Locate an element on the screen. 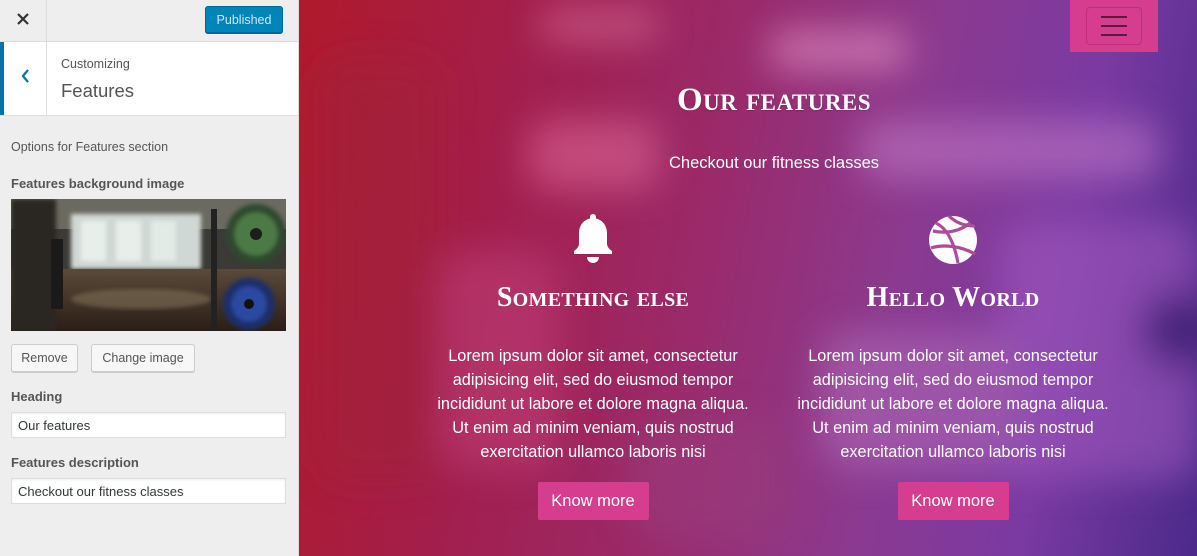 Image resolution: width=1197 pixels, height=556 pixels. section-title: Features is located at coordinates (98, 90).